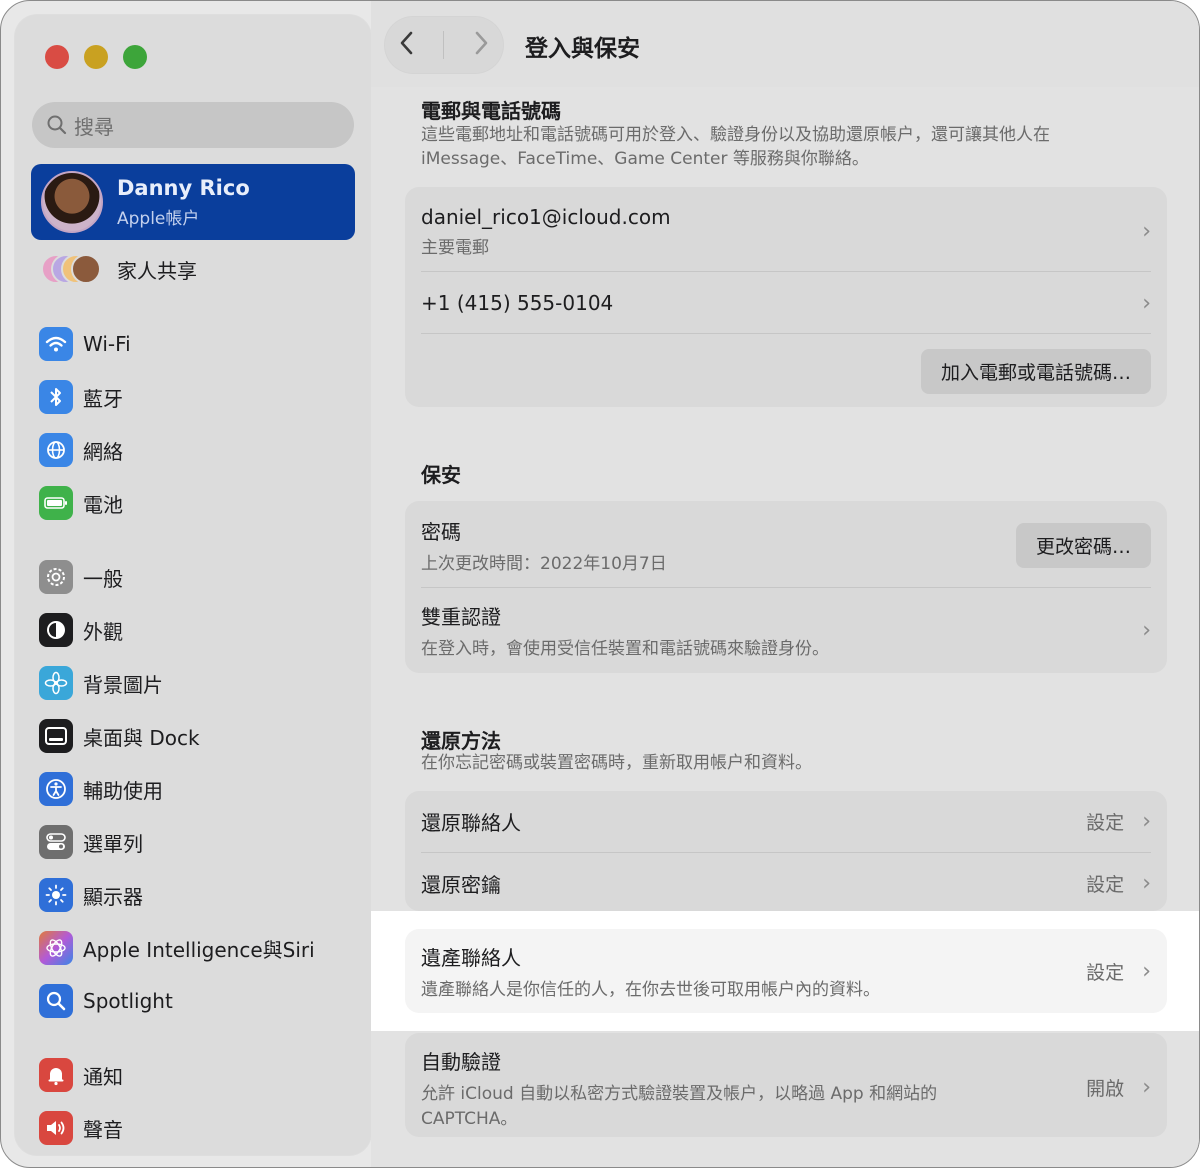  Describe the element at coordinates (56, 736) in the screenshot. I see `dock-icon` at that location.